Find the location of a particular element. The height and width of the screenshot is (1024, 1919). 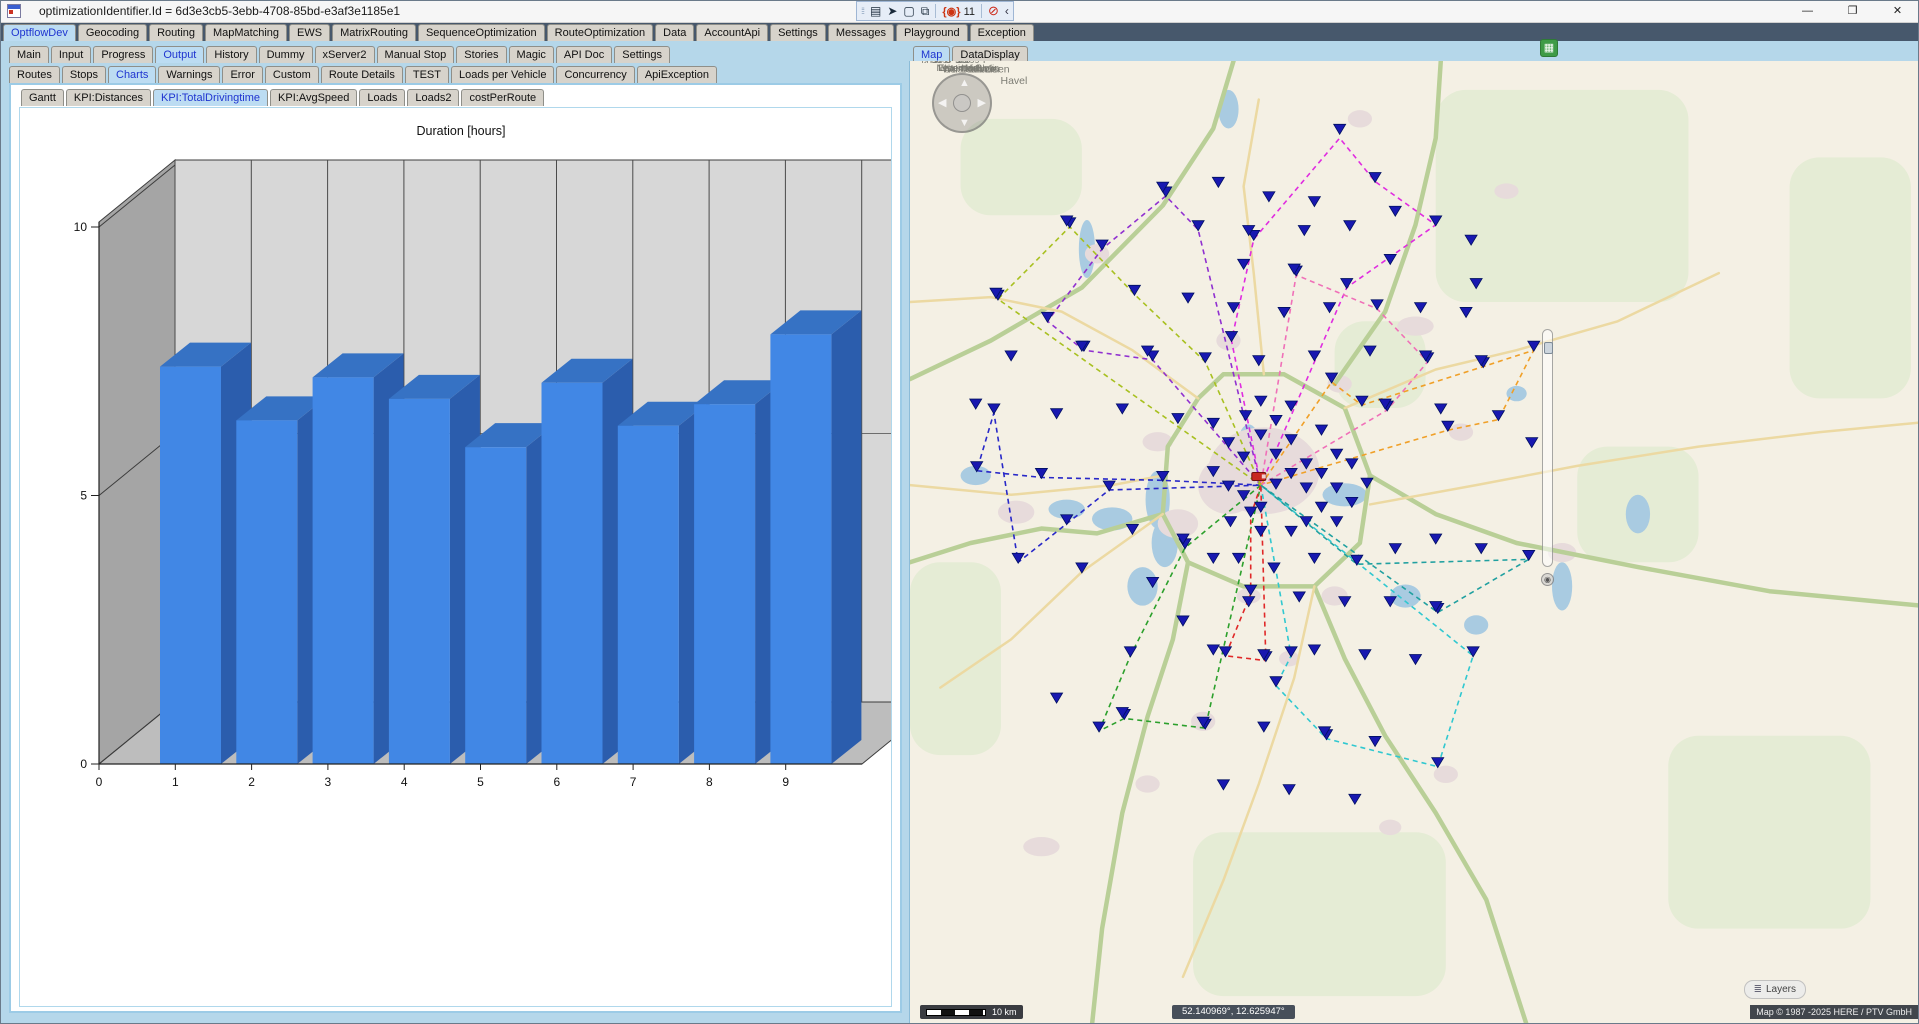

toolbar-overflow-chevron-icon: ‹ is located at coordinates (1007, 11).